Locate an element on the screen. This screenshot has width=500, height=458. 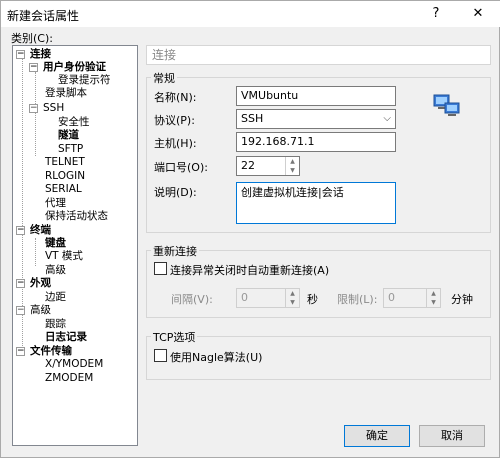
tree-item-terminal-advanced: 高级 is located at coordinates (55, 270).